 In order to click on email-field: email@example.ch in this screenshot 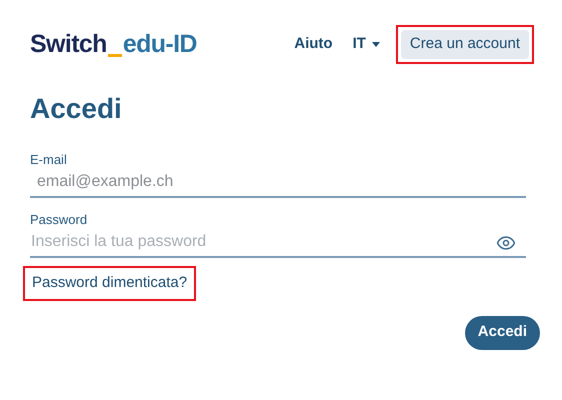, I will do `click(278, 183)`.